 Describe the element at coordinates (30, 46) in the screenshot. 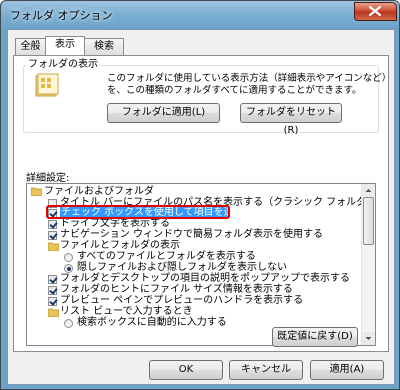

I see `tab-general: 全般` at that location.